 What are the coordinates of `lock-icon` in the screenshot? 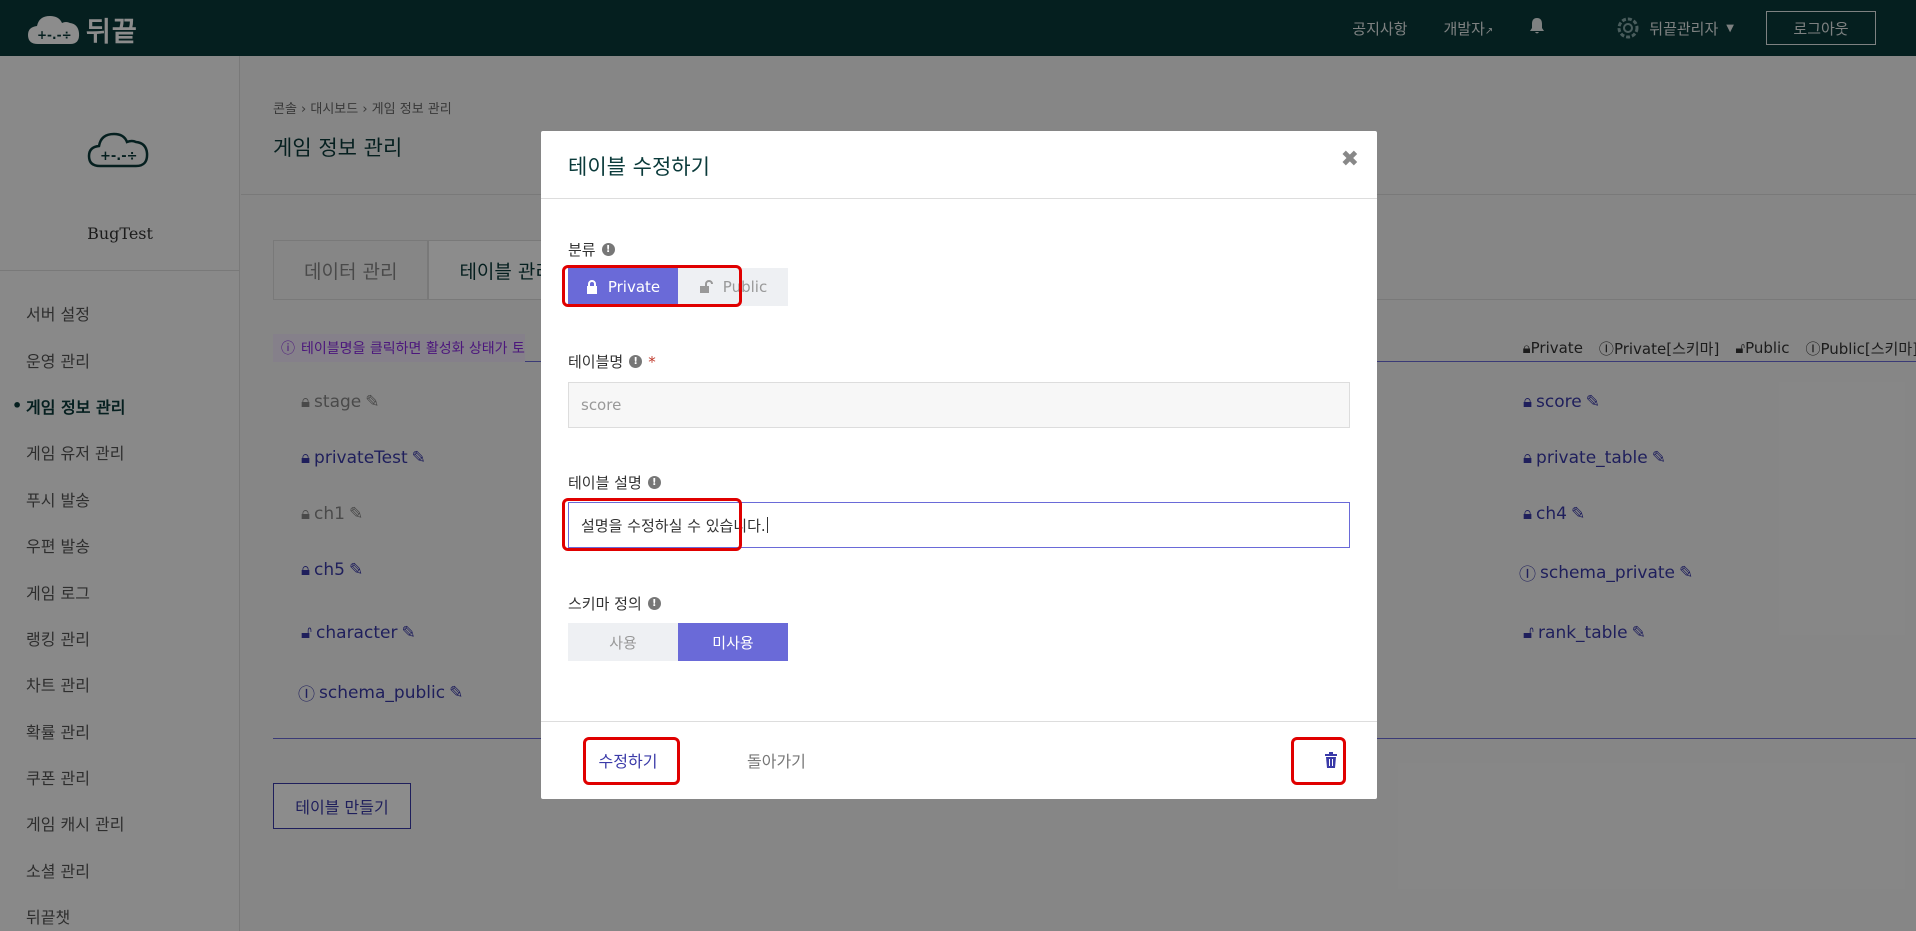 It's located at (591, 287).